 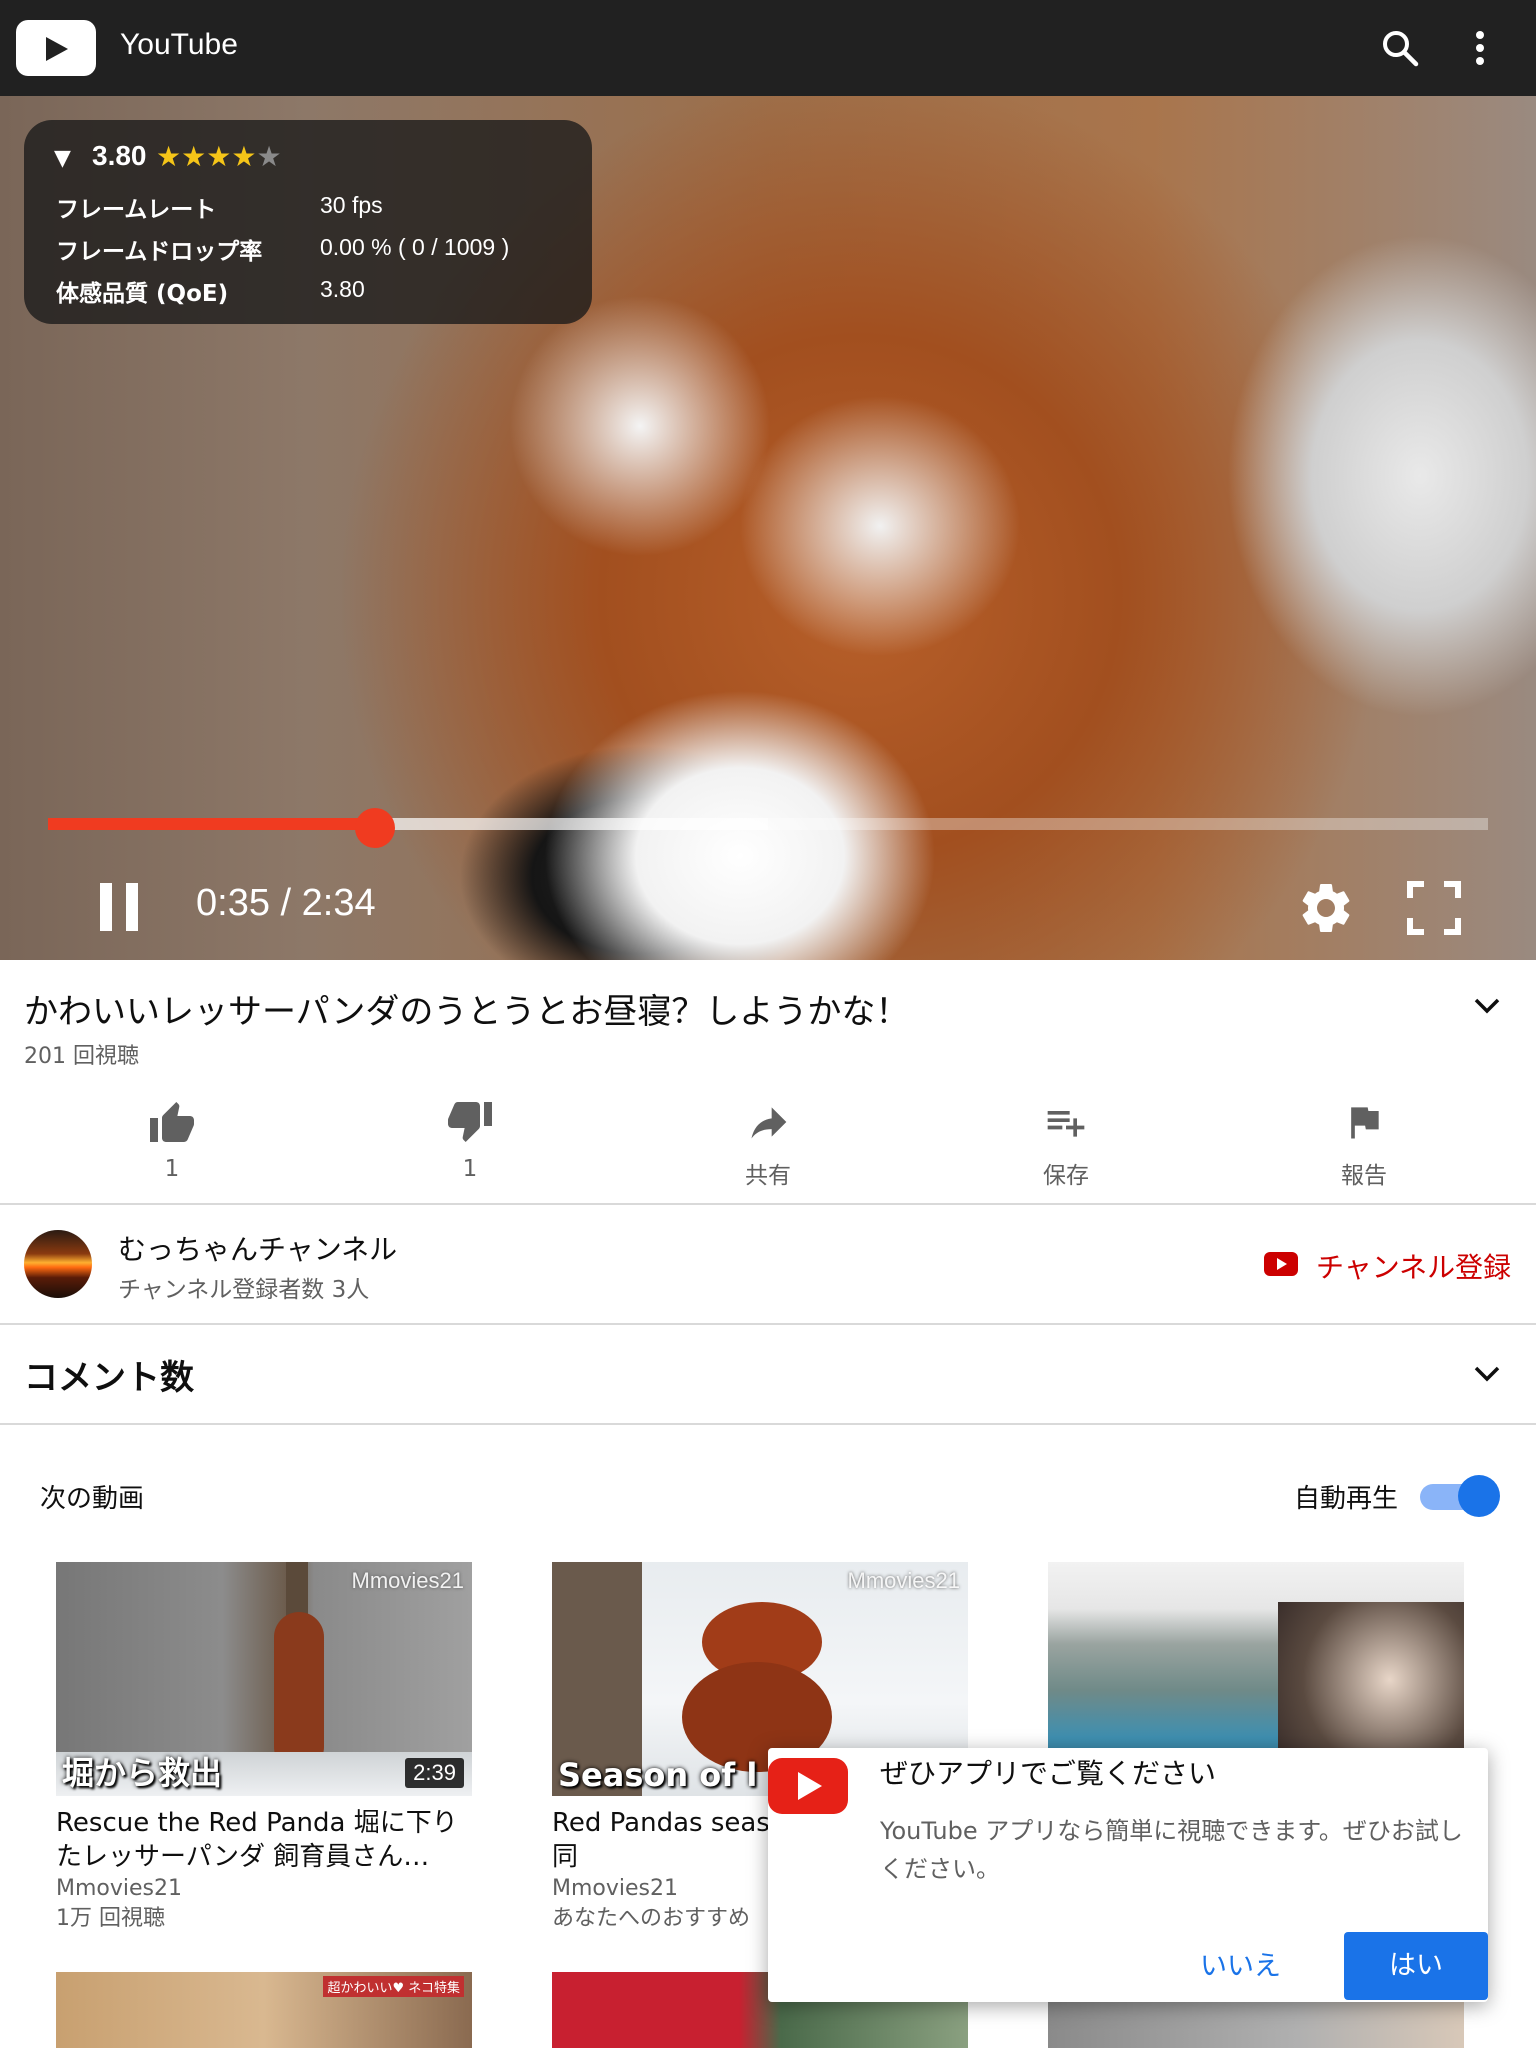 I want to click on add-to-playlist-icon, so click(x=1066, y=1124).